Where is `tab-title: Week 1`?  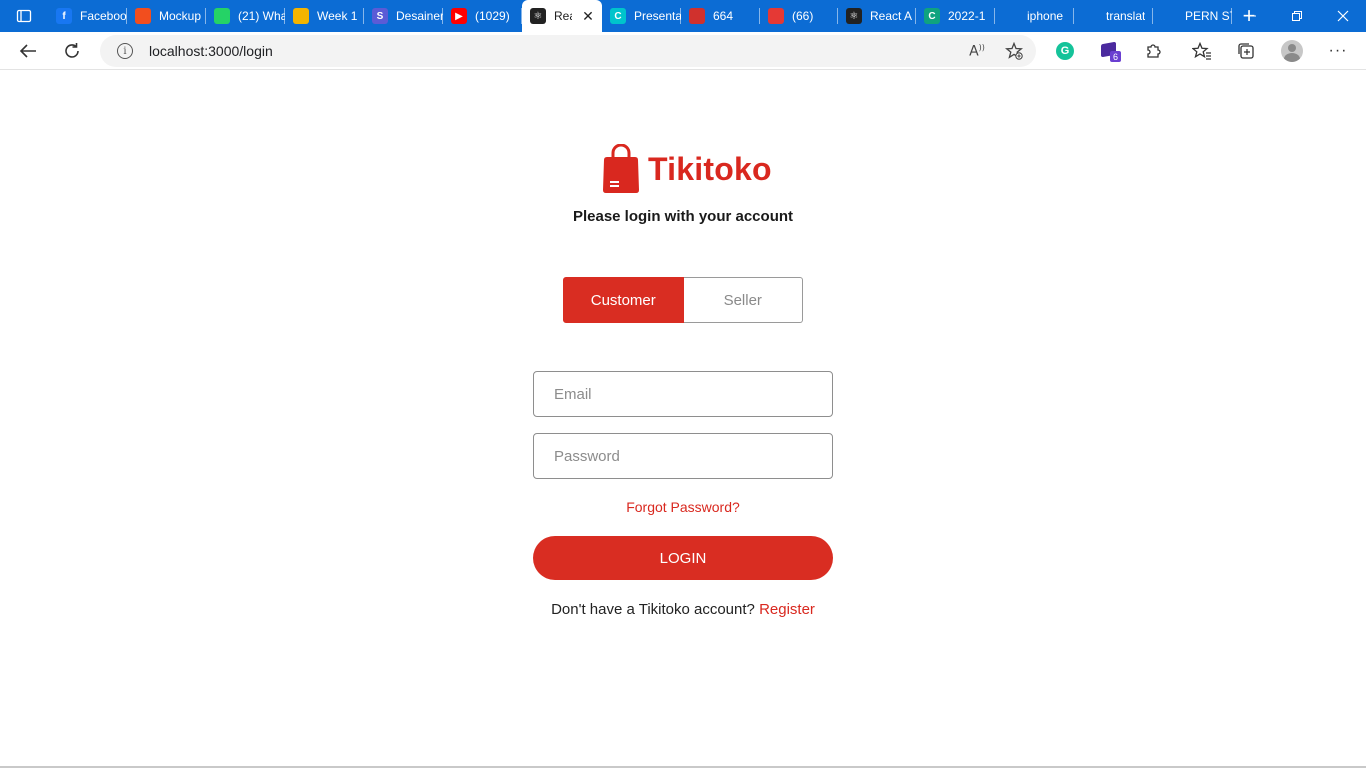 tab-title: Week 1 is located at coordinates (337, 16).